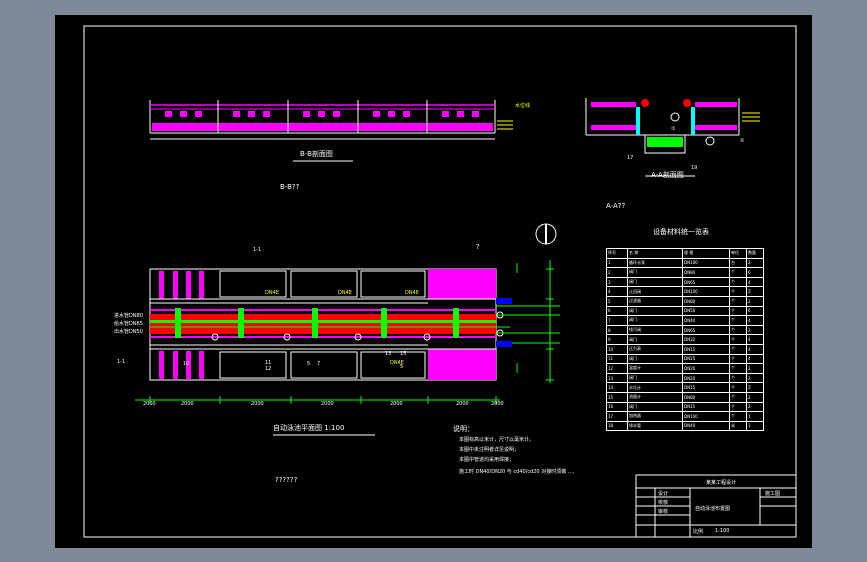 This screenshot has height=562, width=867. What do you see at coordinates (655, 253) in the screenshot?
I see `table-cell: 名 称` at bounding box center [655, 253].